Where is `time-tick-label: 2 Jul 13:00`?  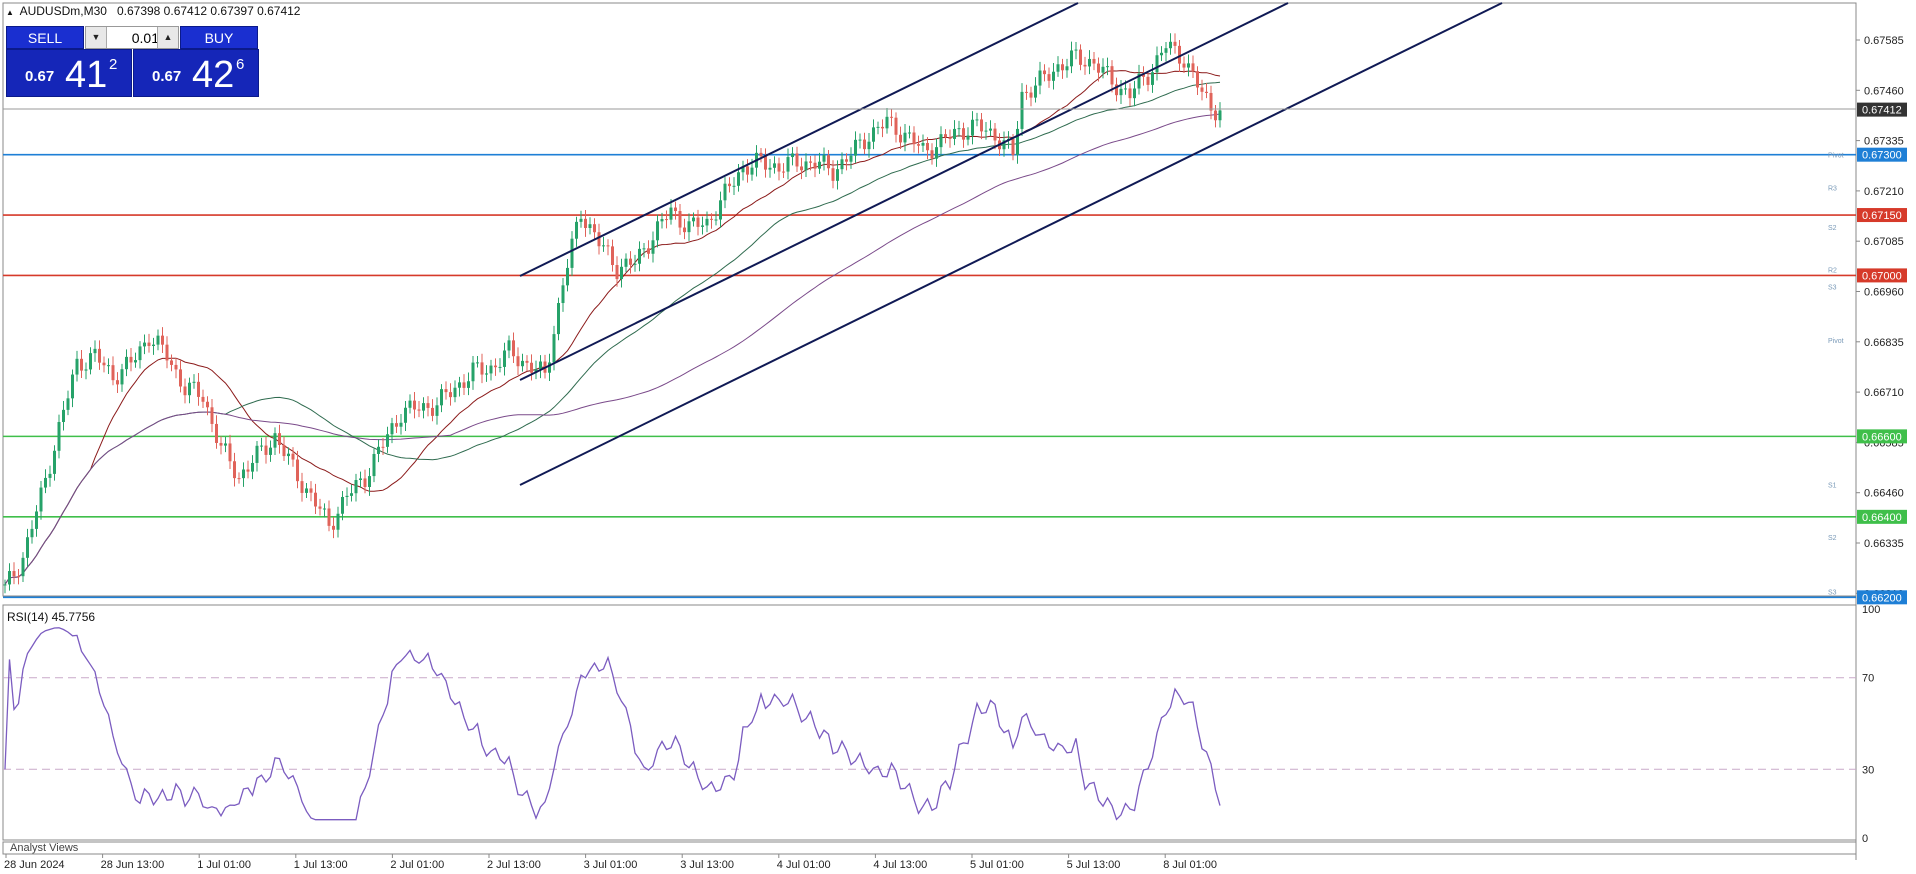 time-tick-label: 2 Jul 13:00 is located at coordinates (514, 865).